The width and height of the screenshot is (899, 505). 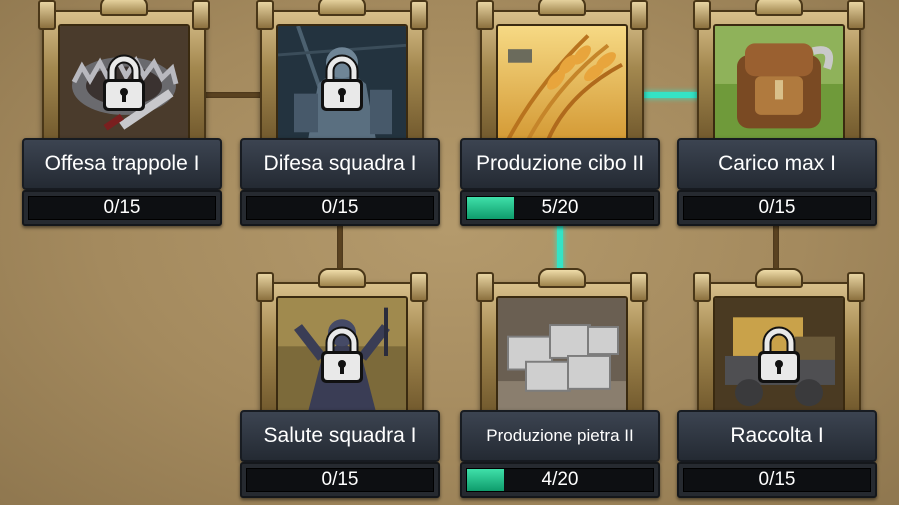 I want to click on skill-node-produzione-pietra: Produzione pietra II 4/20, so click(x=560, y=383).